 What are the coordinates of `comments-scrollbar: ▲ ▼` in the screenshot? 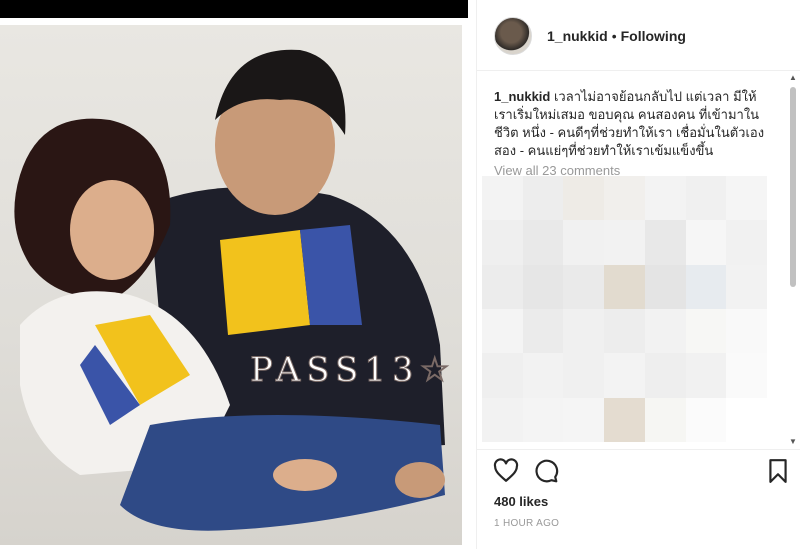 It's located at (793, 260).